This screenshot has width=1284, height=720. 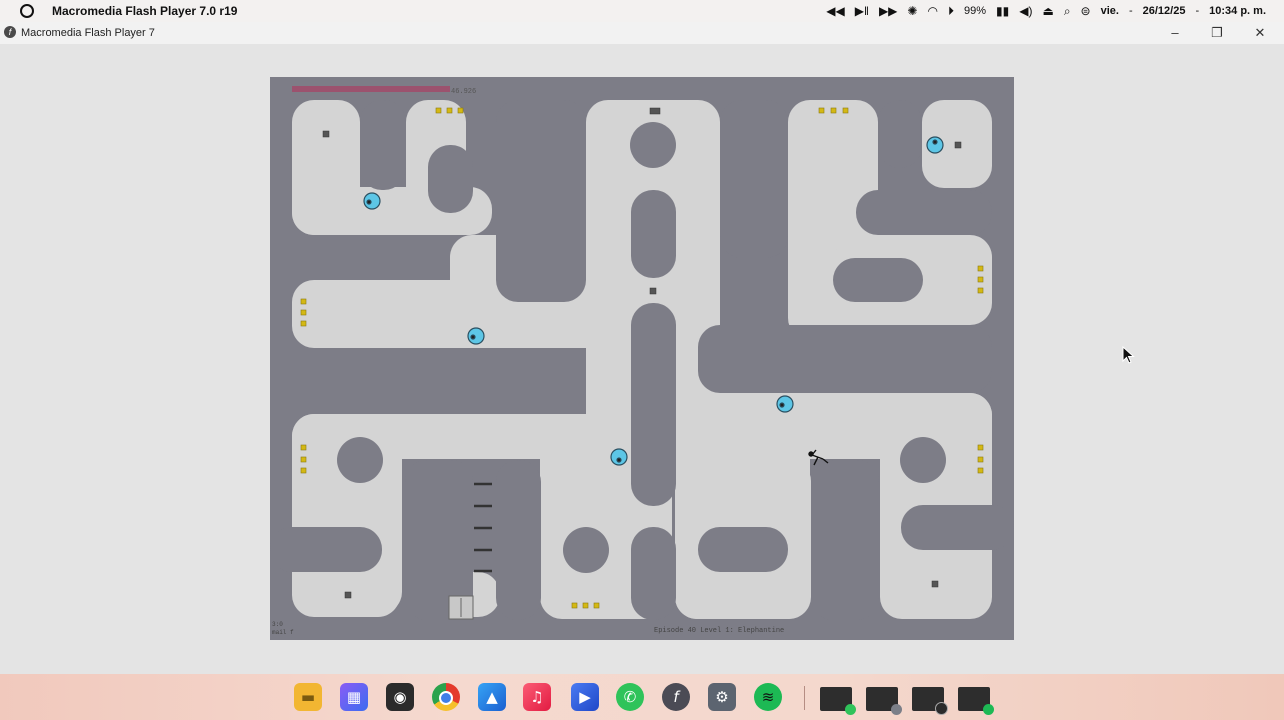 What do you see at coordinates (585, 697) in the screenshot?
I see `player-icon: ▶` at bounding box center [585, 697].